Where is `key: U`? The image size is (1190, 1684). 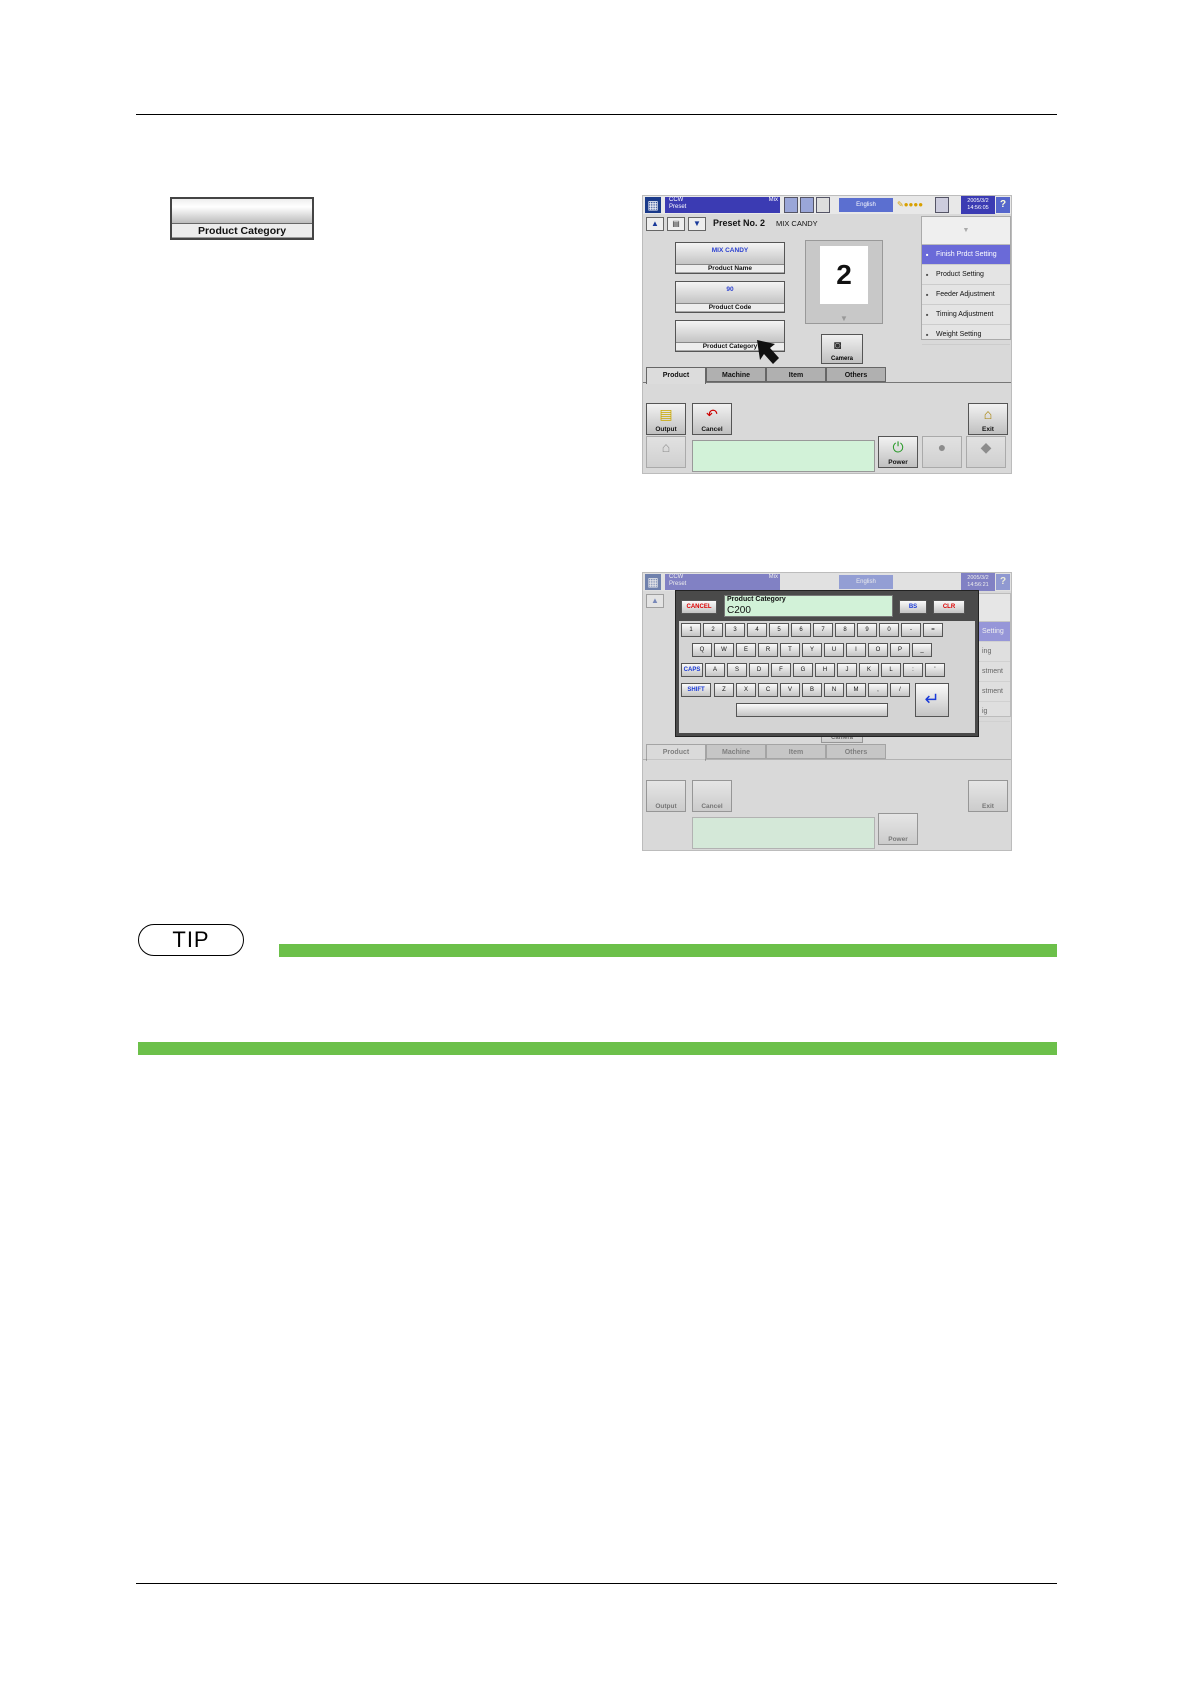
key: U is located at coordinates (834, 650).